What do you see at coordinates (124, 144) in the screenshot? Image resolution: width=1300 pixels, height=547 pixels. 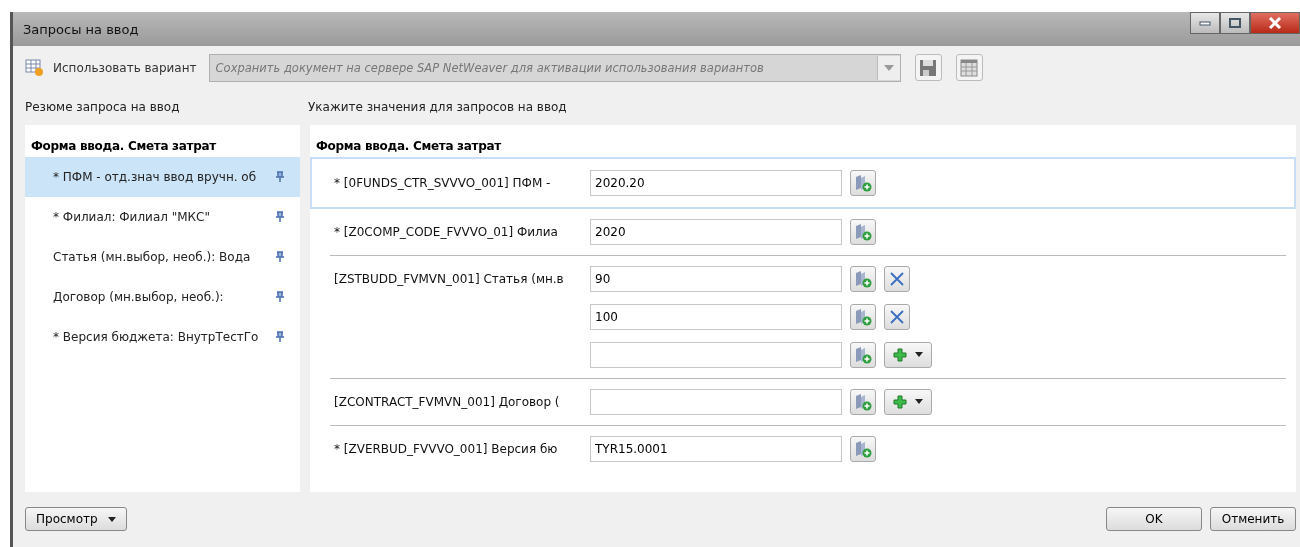 I see `summary-title: Форма ввода. Смета затрат` at bounding box center [124, 144].